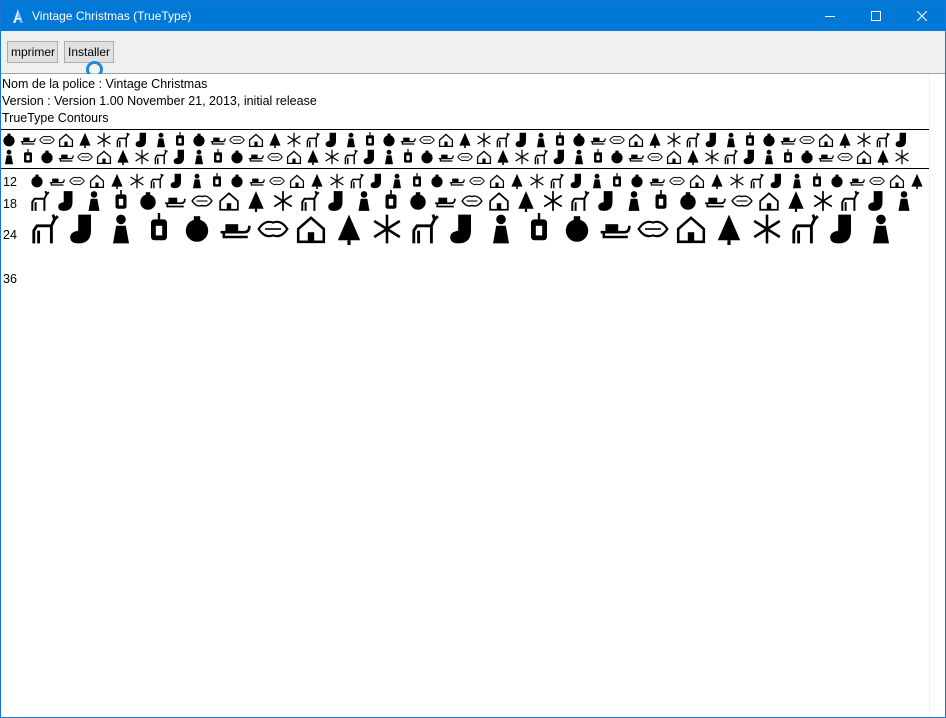 The width and height of the screenshot is (946, 718). Describe the element at coordinates (456, 148) in the screenshot. I see `charset-glyph-preview` at that location.